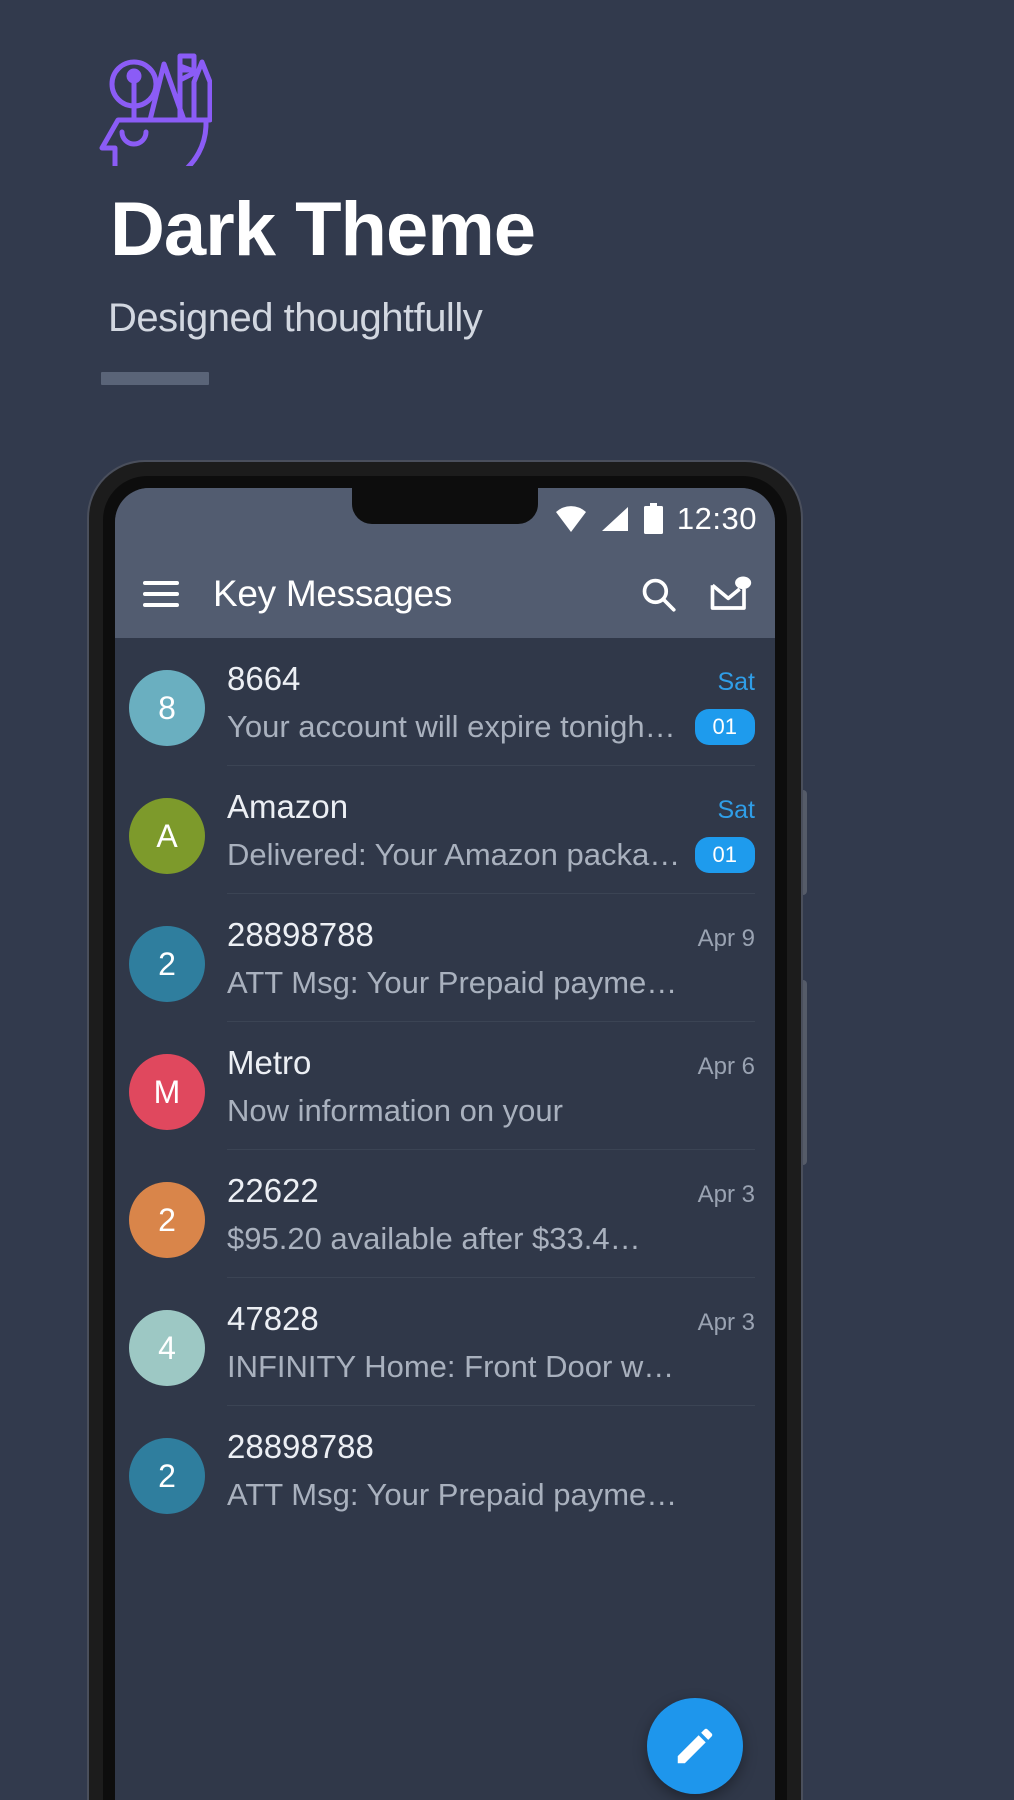  I want to click on phone-notch, so click(445, 506).